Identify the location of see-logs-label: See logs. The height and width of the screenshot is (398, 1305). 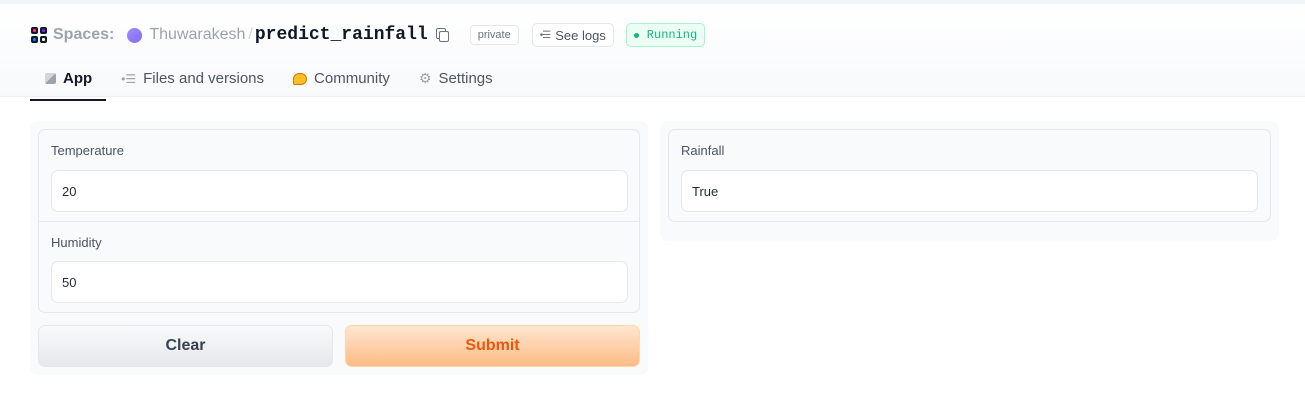
(580, 35).